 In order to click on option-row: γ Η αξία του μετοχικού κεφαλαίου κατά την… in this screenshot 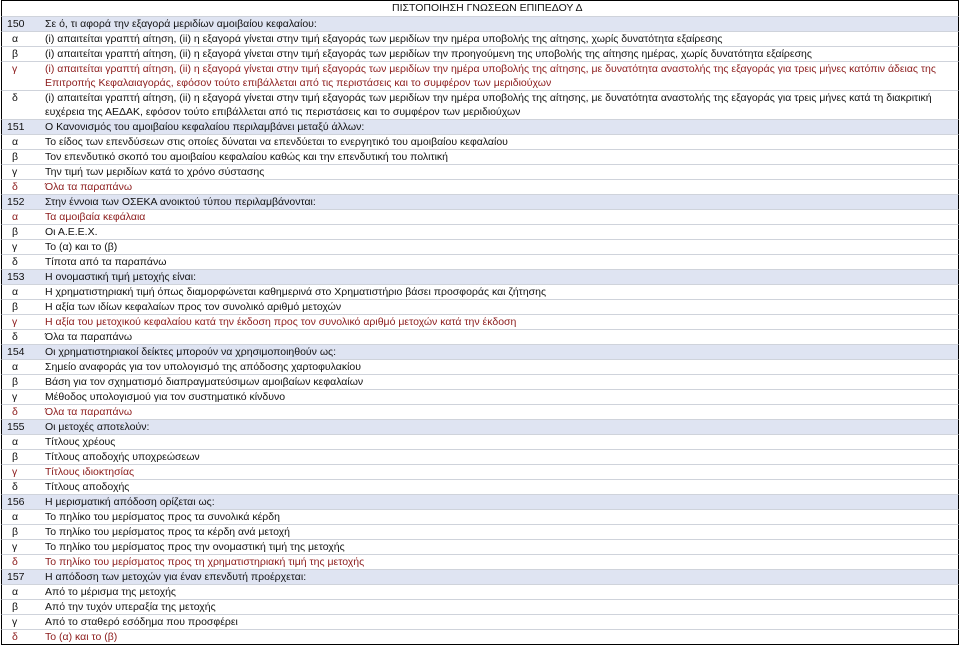, I will do `click(480, 321)`.